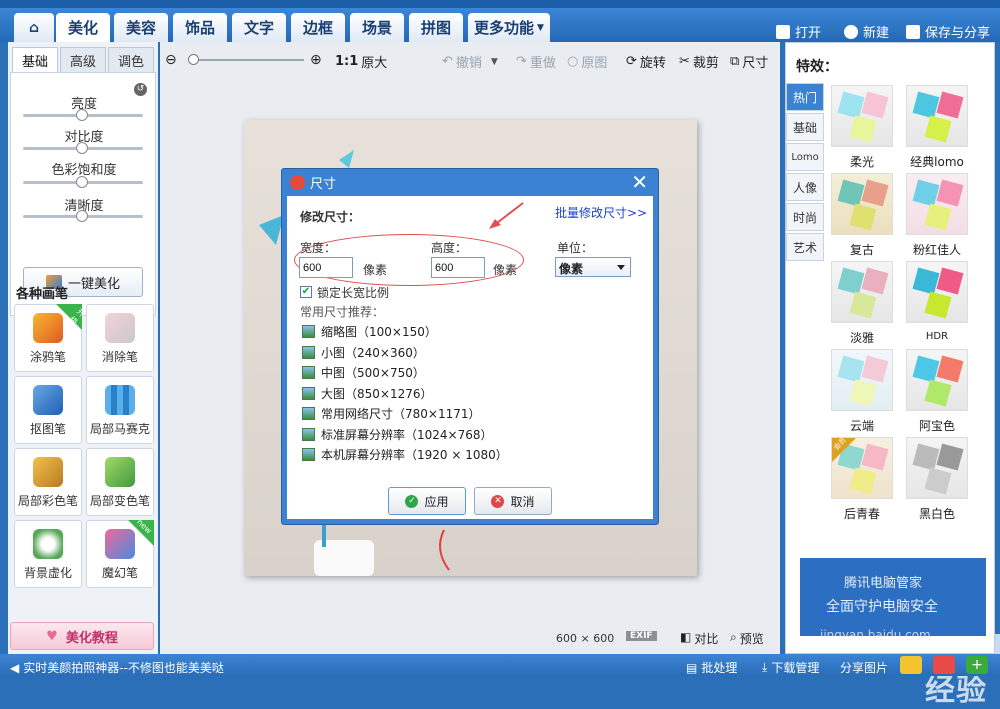  I want to click on tab-beautify: 美化, so click(83, 27).